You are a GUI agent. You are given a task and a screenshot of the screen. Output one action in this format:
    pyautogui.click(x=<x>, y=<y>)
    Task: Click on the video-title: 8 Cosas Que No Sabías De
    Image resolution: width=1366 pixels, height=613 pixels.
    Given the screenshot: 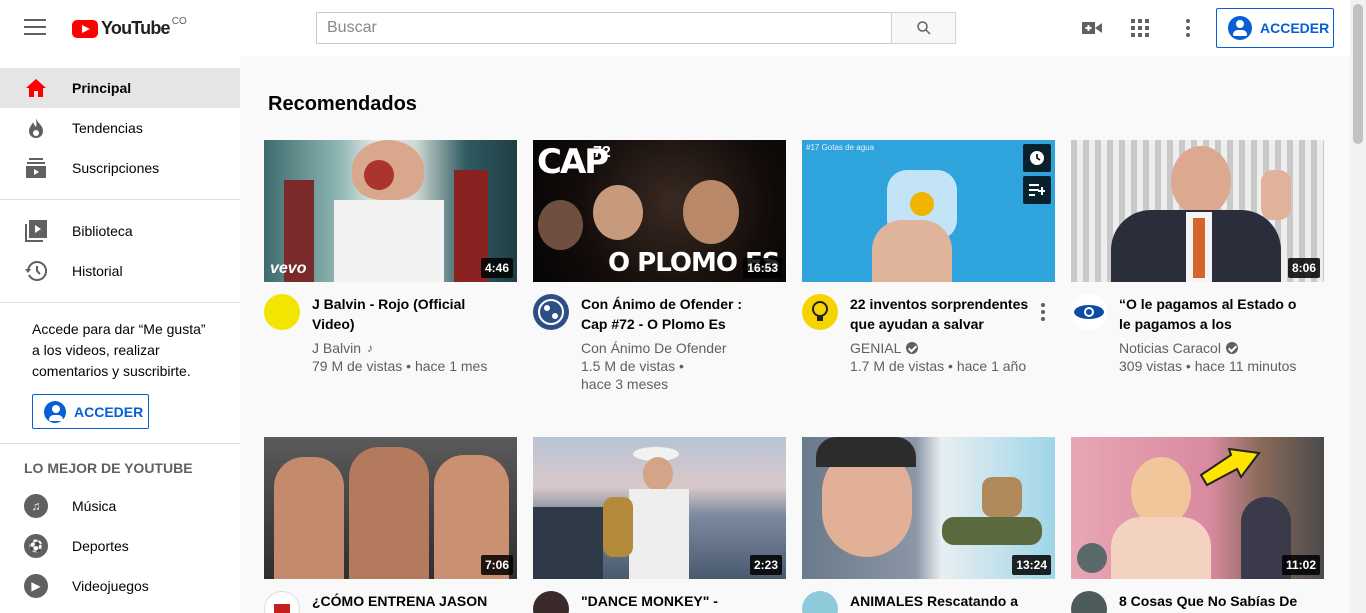 What is the action you would take?
    pyautogui.click(x=1214, y=601)
    